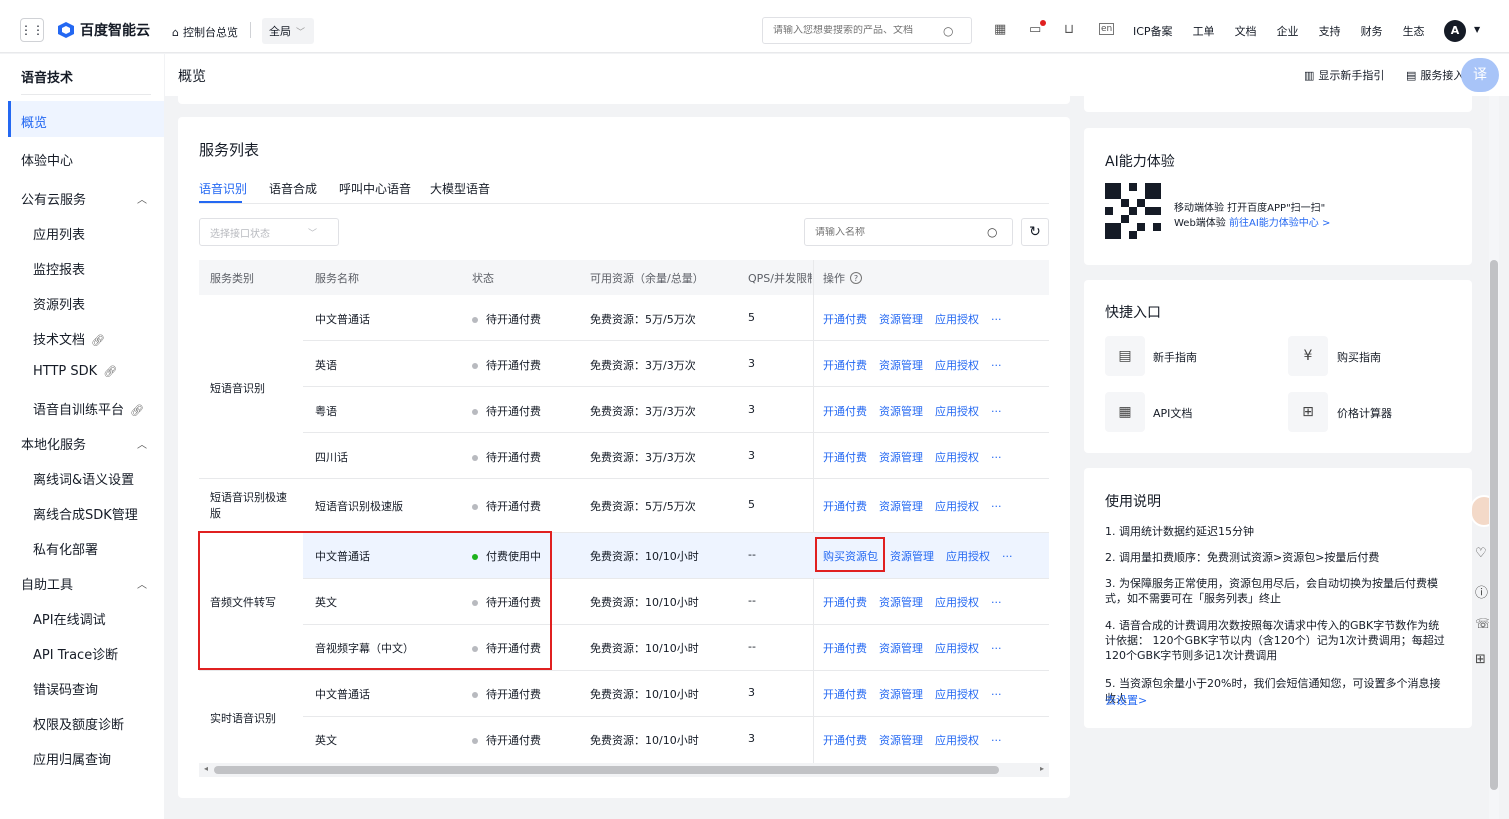  I want to click on sidebar-item-offline-sdk: 离线合成SDK管理, so click(85, 513).